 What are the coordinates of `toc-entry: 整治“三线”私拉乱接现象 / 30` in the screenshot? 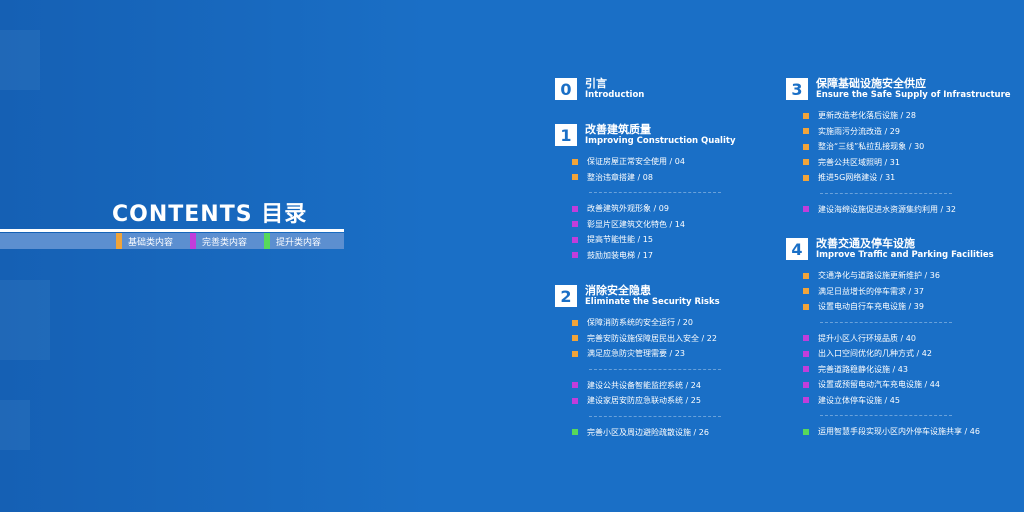 It's located at (898, 147).